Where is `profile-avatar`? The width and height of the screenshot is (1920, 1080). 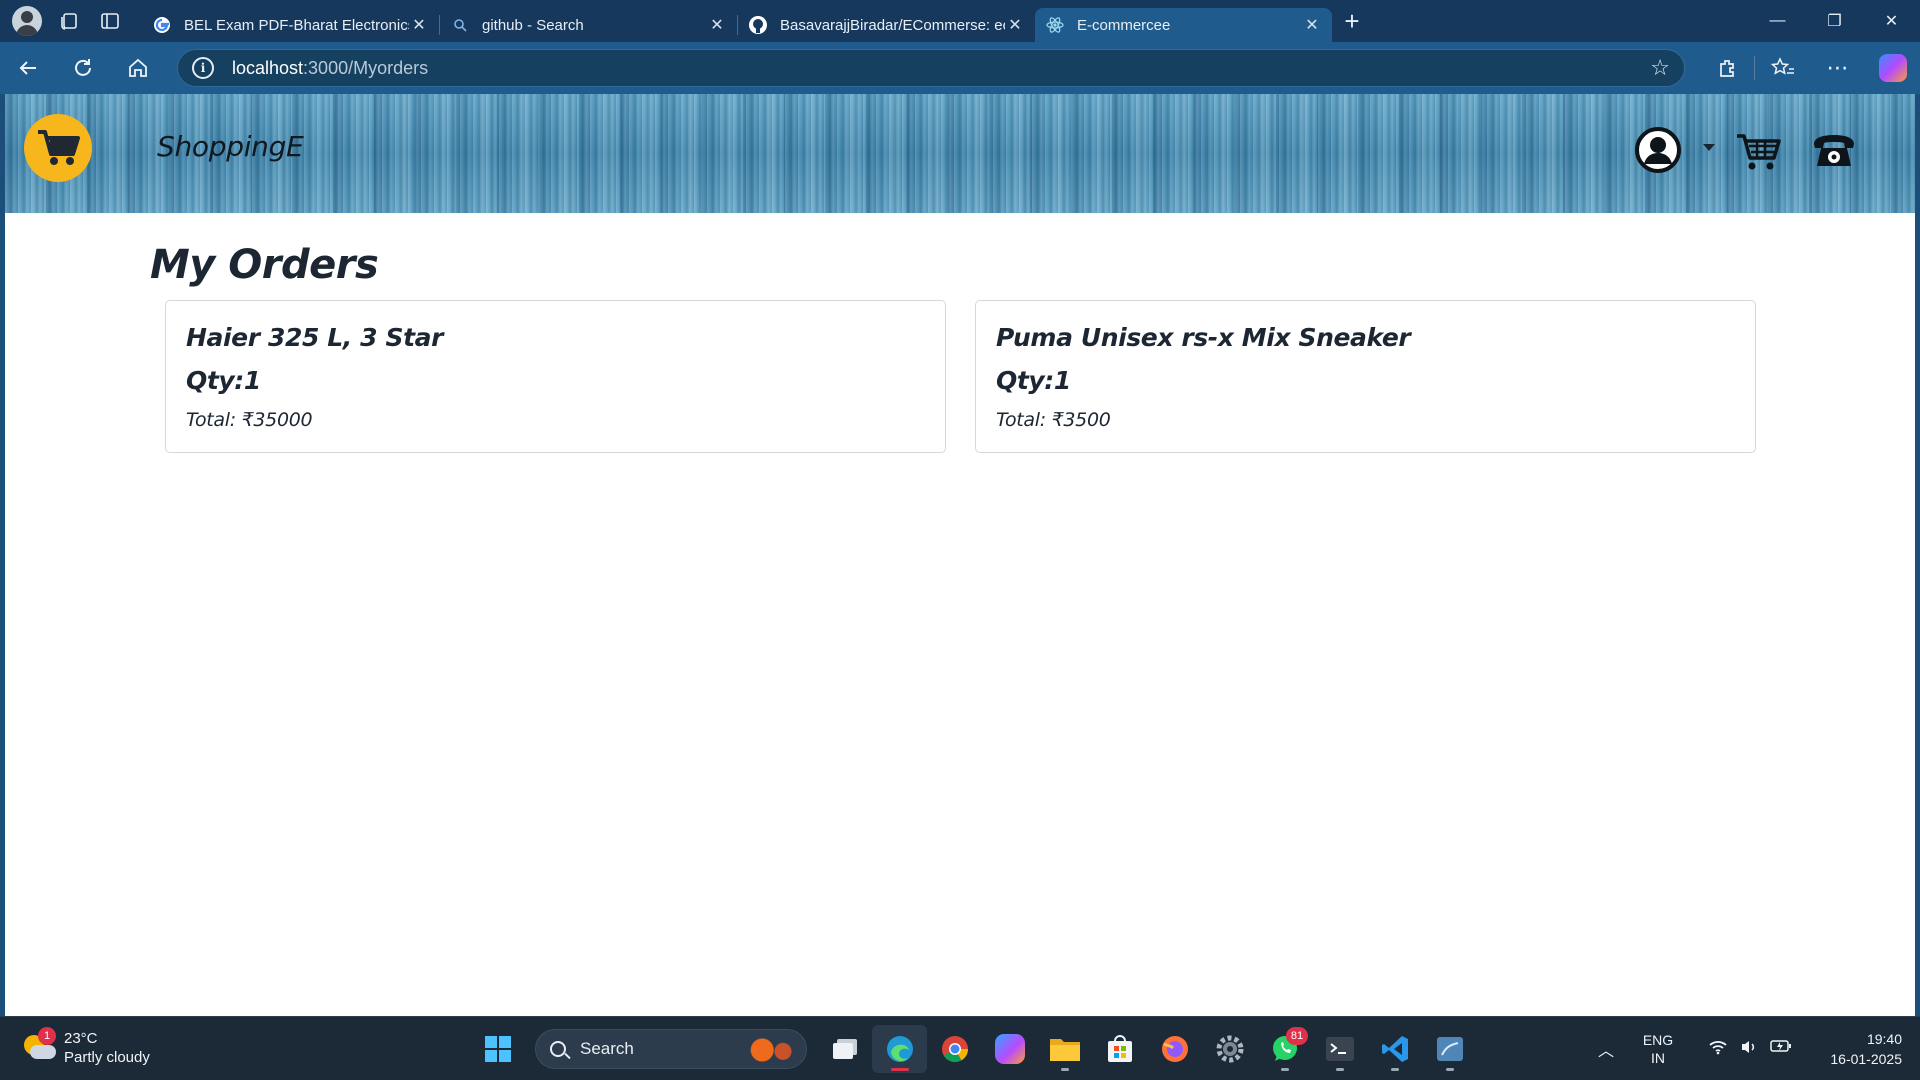 profile-avatar is located at coordinates (27, 21).